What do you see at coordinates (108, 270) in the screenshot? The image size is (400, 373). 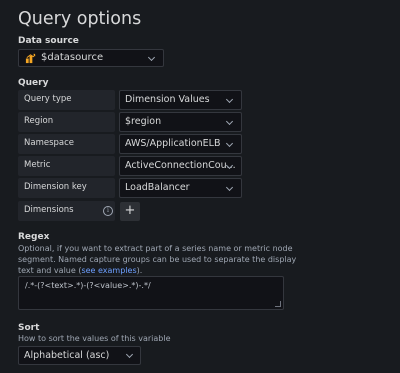 I see `see-examples-link: see examples` at bounding box center [108, 270].